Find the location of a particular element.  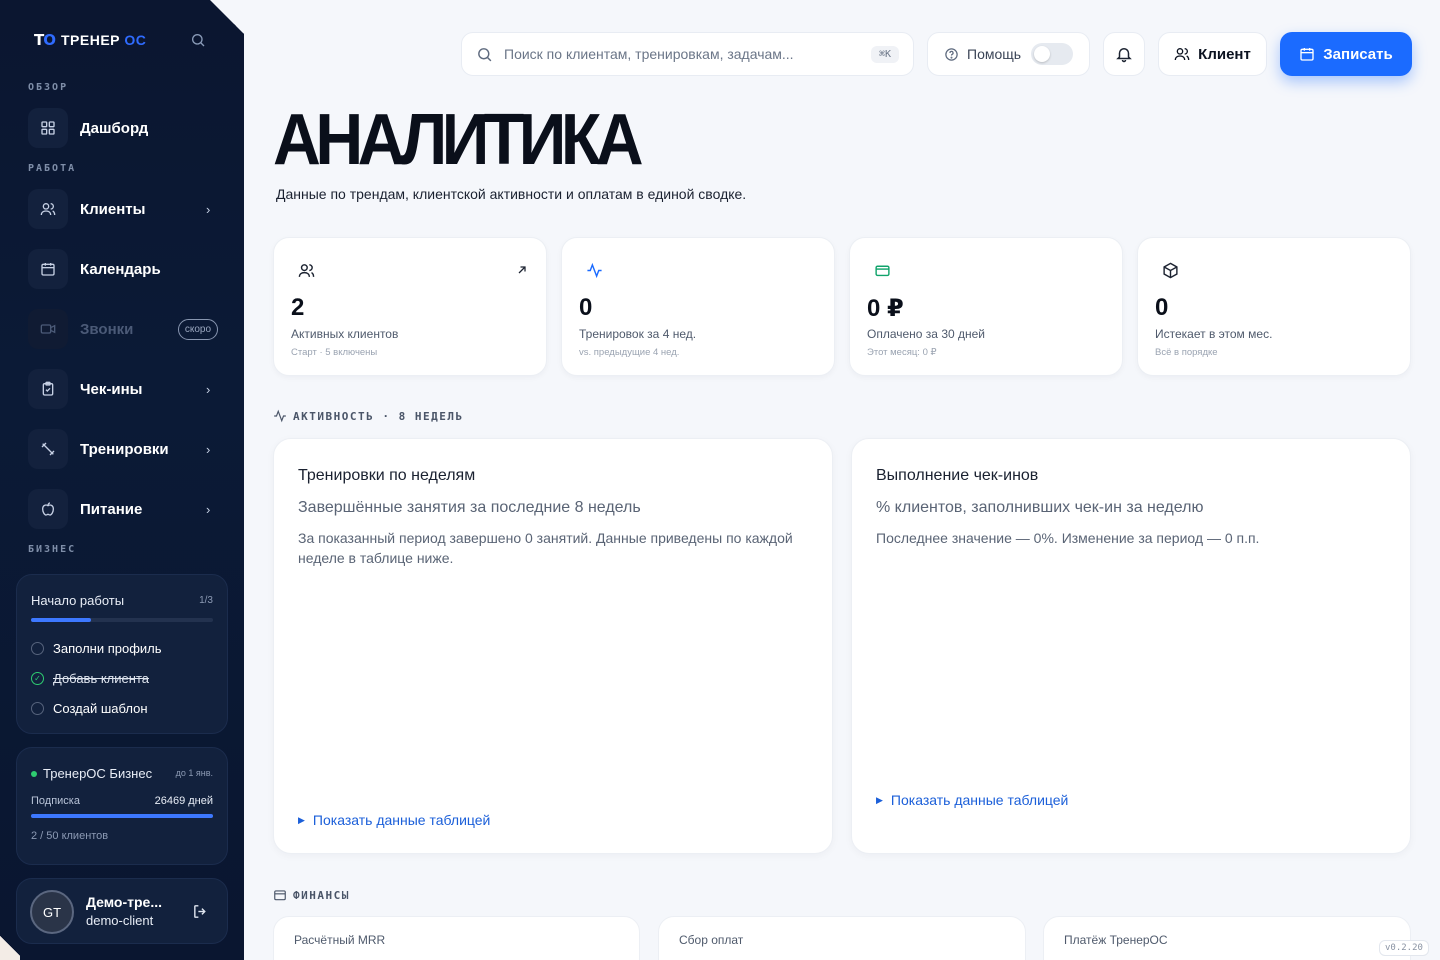

arrow-up-right-icon is located at coordinates (522, 270).